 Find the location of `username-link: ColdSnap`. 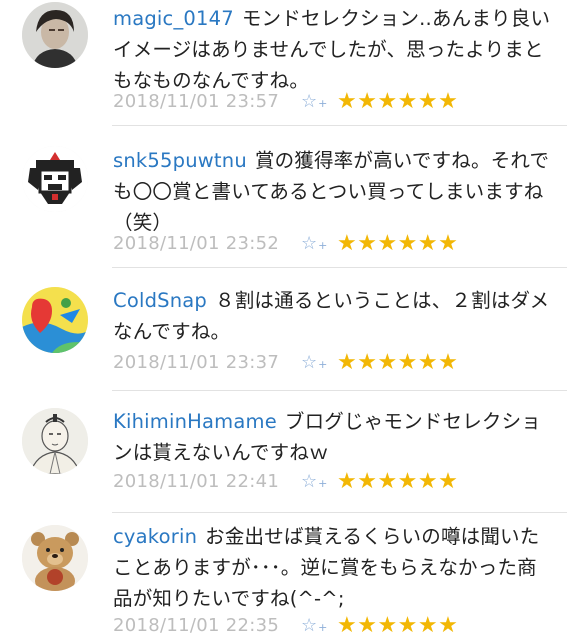

username-link: ColdSnap is located at coordinates (160, 300).